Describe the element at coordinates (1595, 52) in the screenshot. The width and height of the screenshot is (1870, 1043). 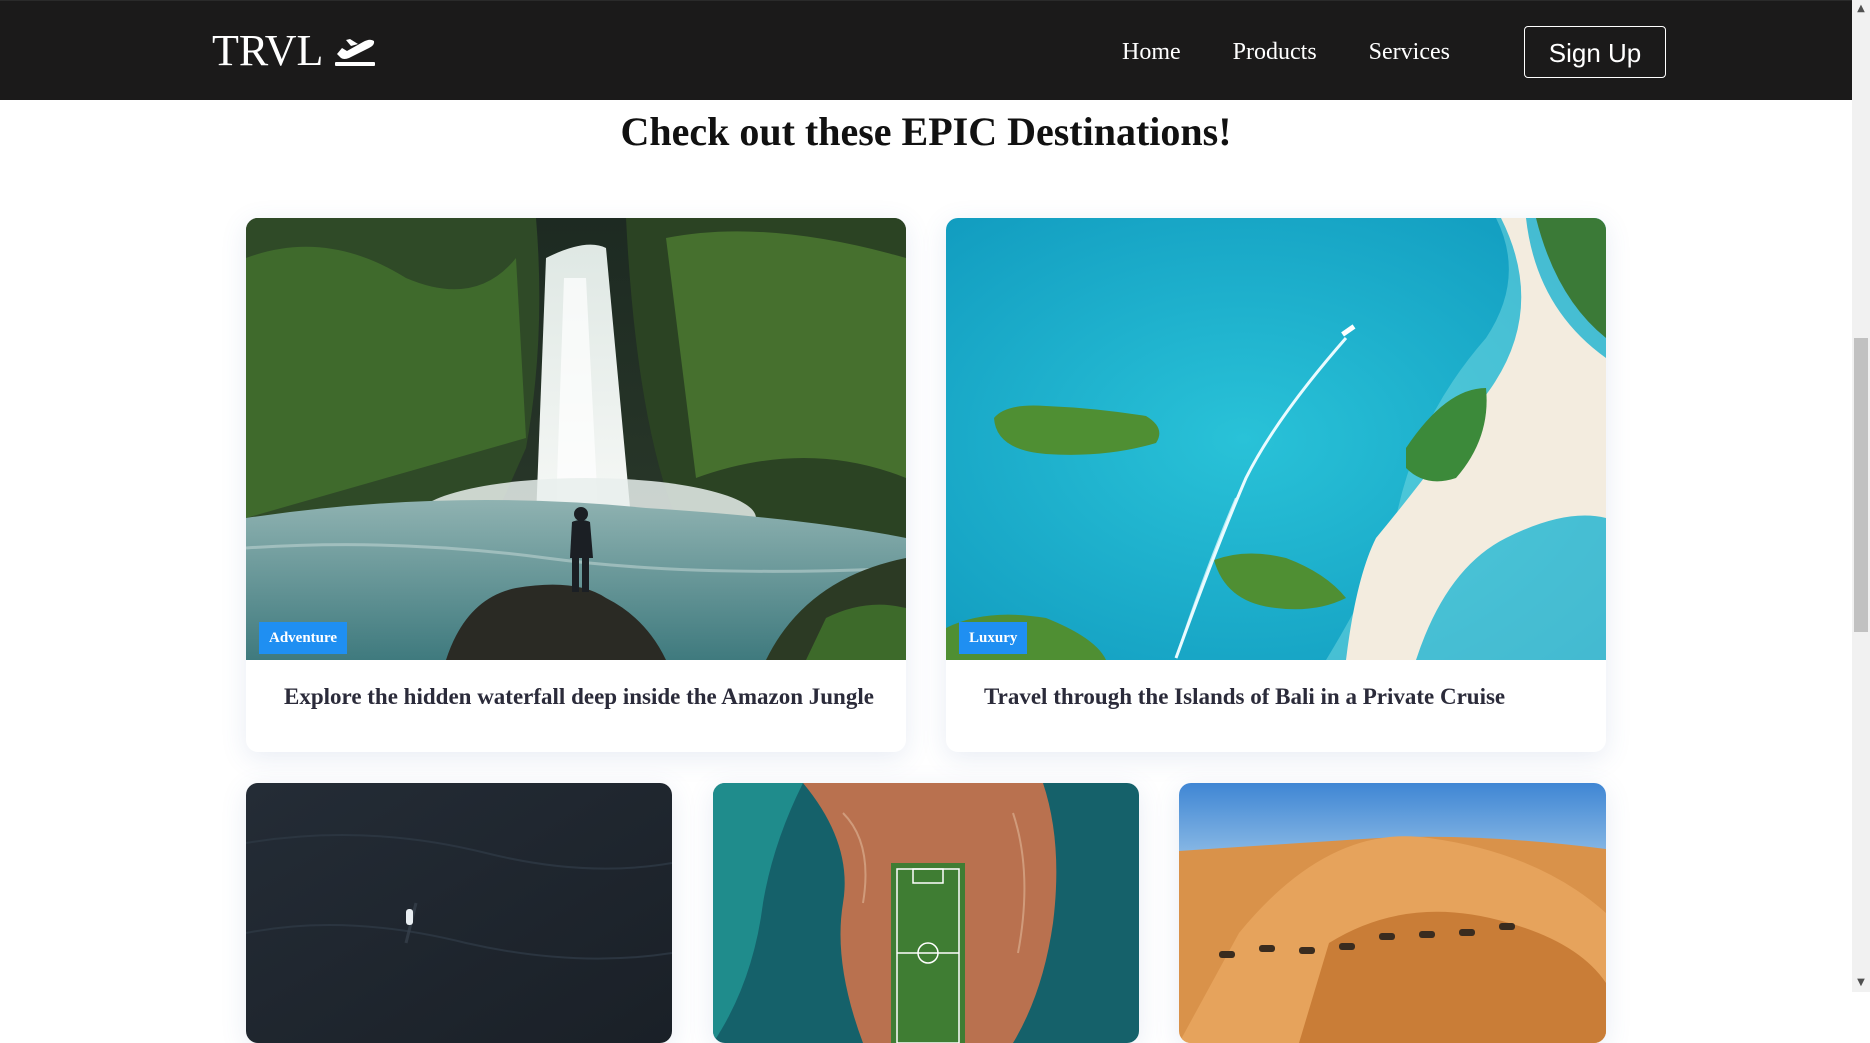
I see `signup-button: Sign Up` at that location.